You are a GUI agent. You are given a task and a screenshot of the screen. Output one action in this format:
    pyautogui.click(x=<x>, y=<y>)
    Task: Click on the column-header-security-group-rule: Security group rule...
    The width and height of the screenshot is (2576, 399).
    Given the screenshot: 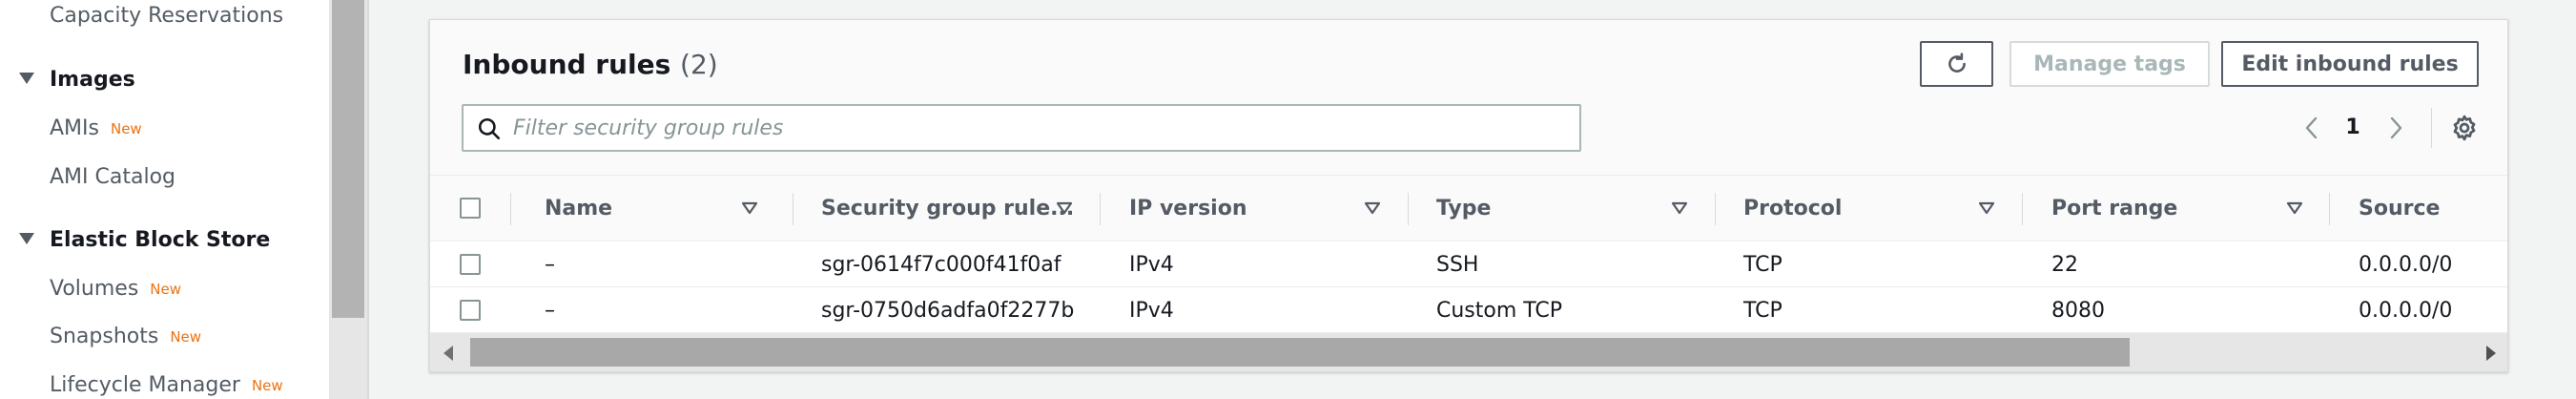 What is the action you would take?
    pyautogui.click(x=959, y=209)
    